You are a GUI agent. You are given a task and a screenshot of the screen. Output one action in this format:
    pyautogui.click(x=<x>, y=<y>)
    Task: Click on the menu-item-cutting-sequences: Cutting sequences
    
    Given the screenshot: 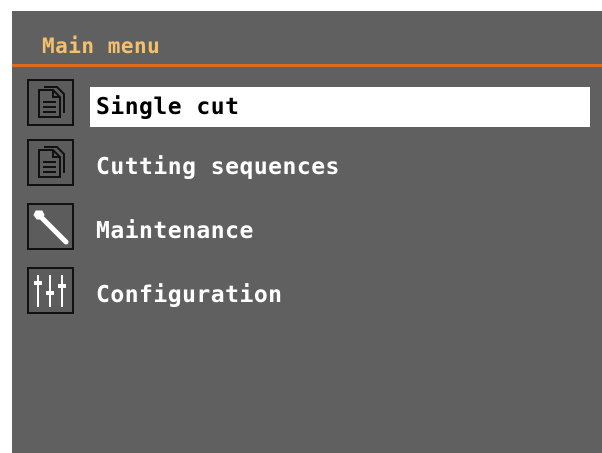 What is the action you would take?
    pyautogui.click(x=314, y=164)
    